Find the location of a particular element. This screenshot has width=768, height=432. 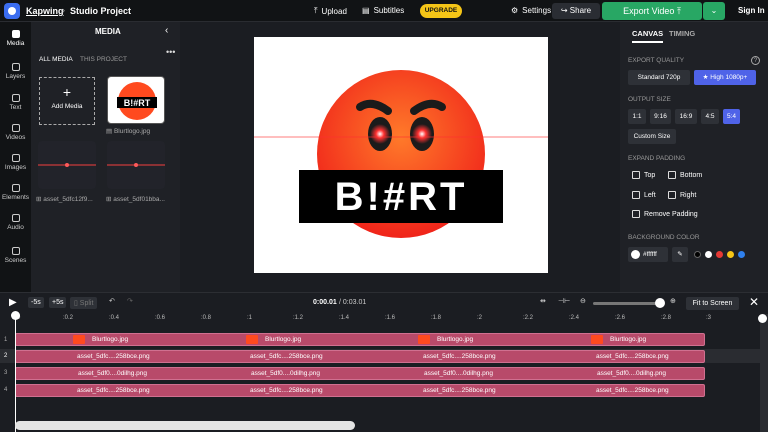

timeline-horizontal-scrollbar is located at coordinates (185, 425).